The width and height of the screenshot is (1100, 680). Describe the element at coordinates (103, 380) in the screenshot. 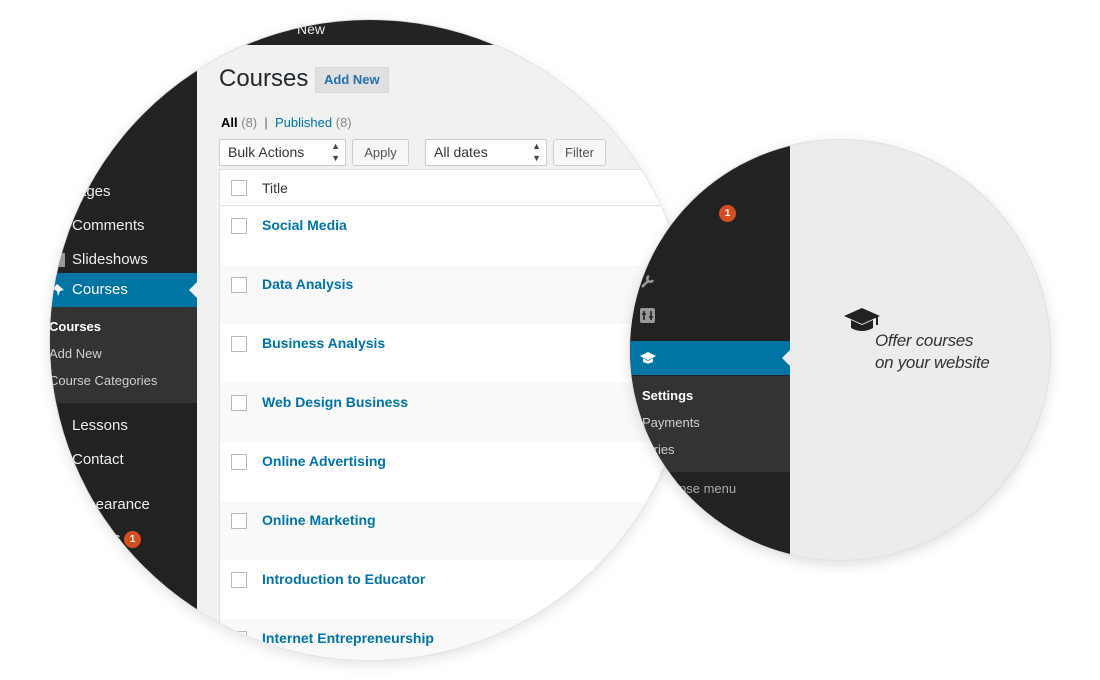

I see `submenu-item-course-categories: Course Categories` at that location.